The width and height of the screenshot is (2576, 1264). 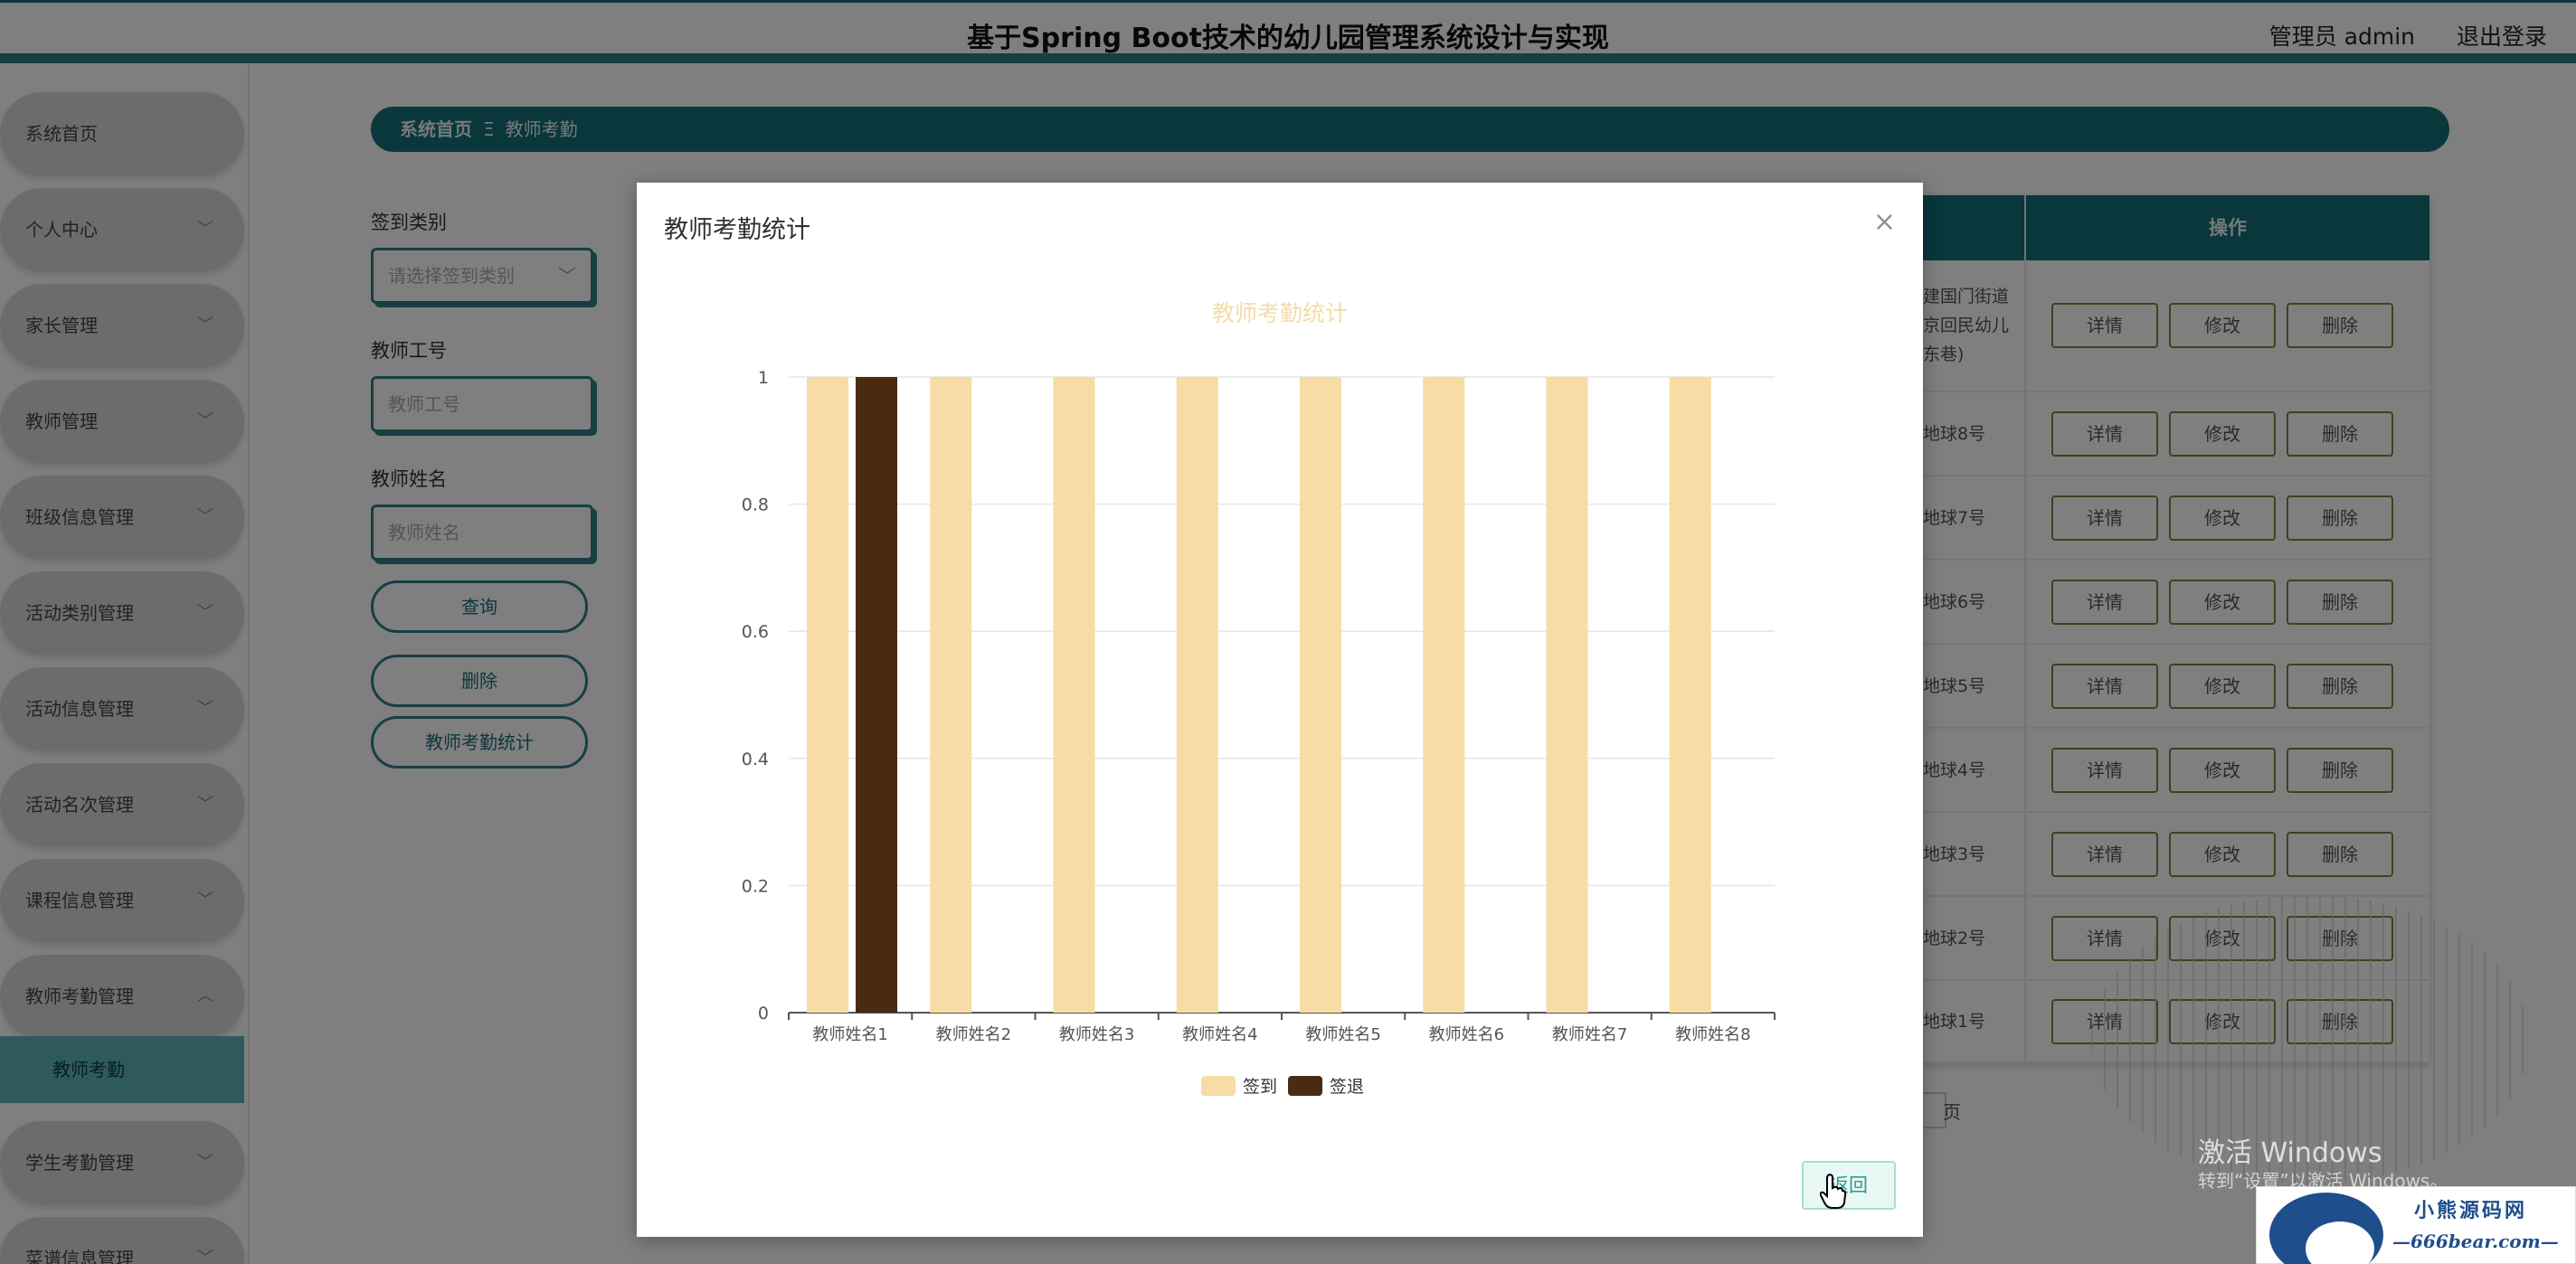 What do you see at coordinates (1467, 1034) in the screenshot?
I see `x-tick-label: 教师姓名6` at bounding box center [1467, 1034].